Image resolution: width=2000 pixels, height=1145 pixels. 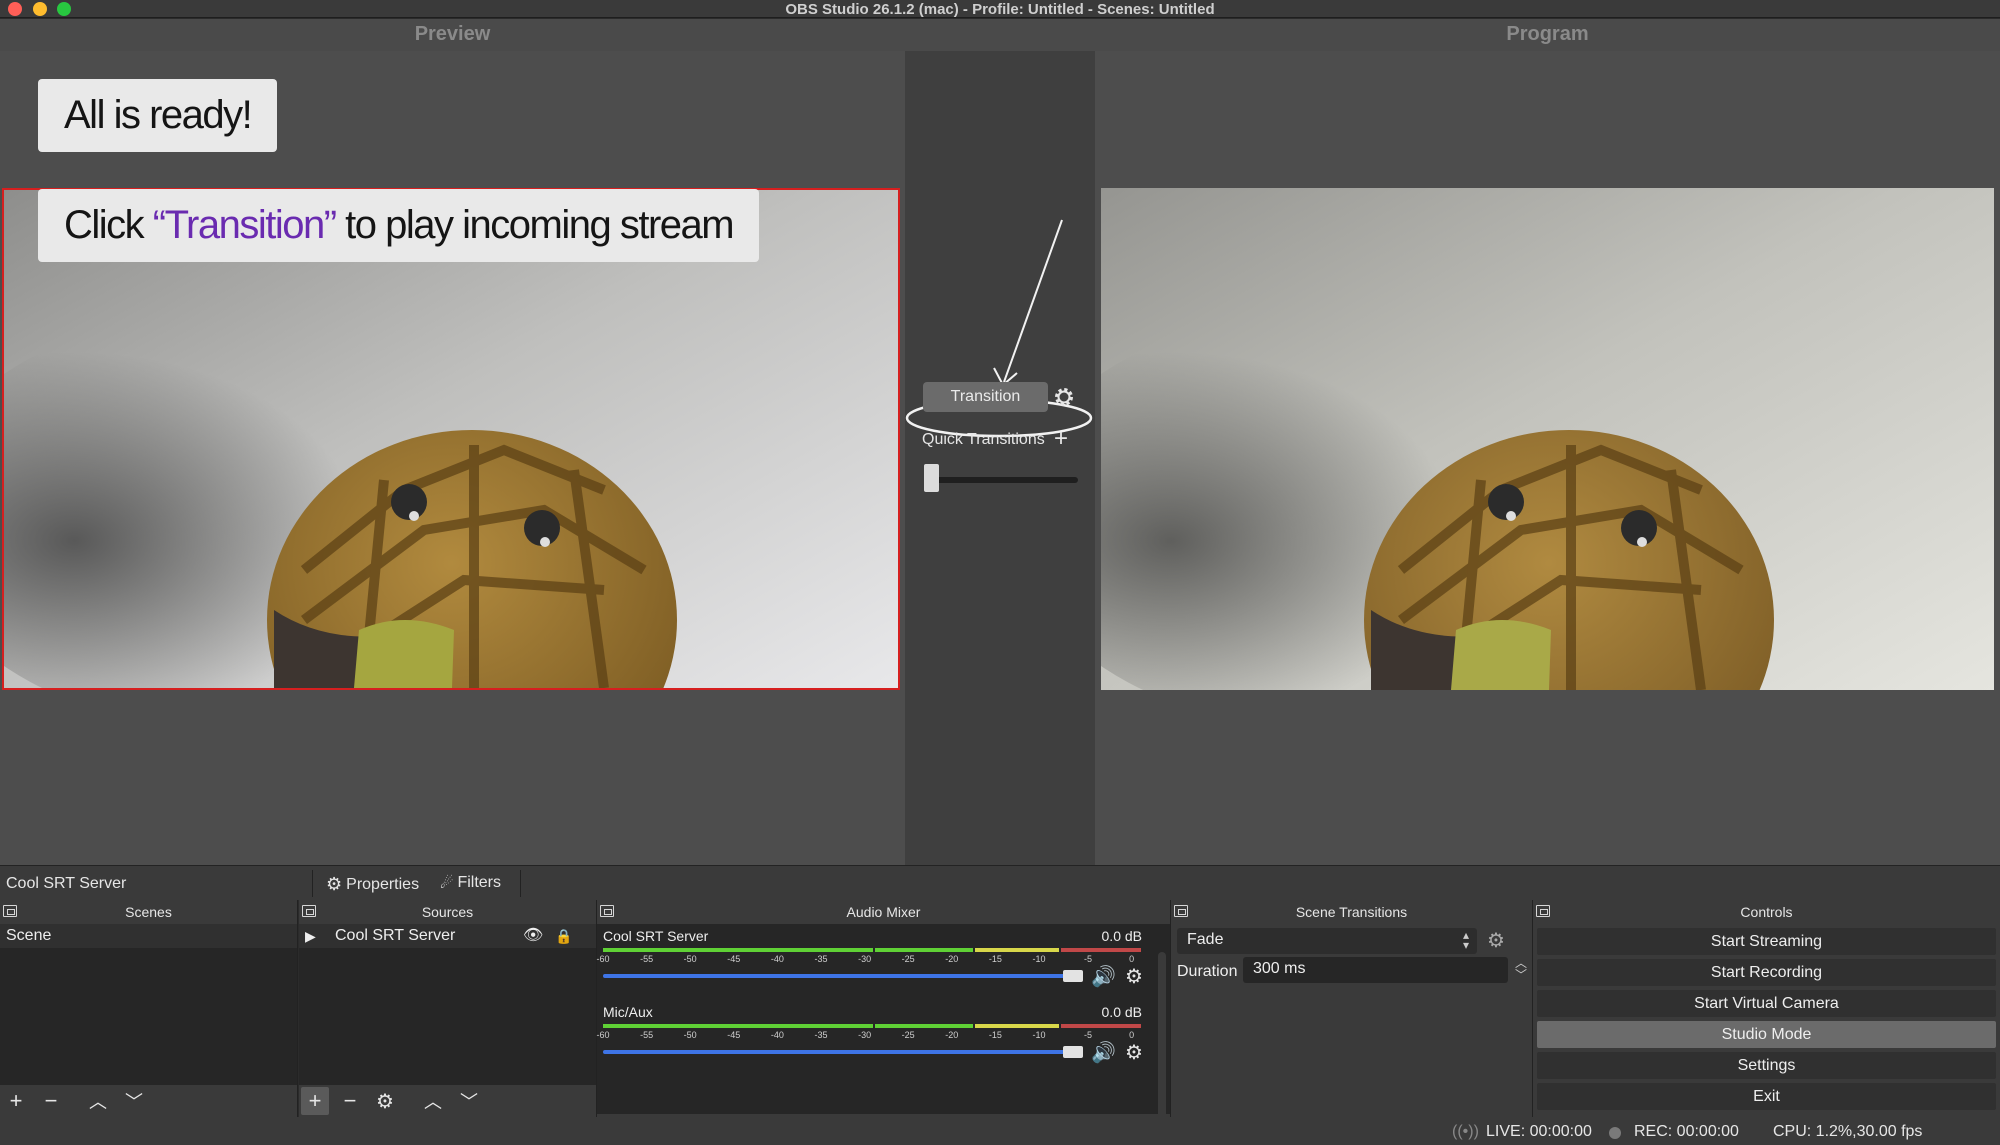 I want to click on move-source-down-chevron-icon: ﹀, so click(x=469, y=1101).